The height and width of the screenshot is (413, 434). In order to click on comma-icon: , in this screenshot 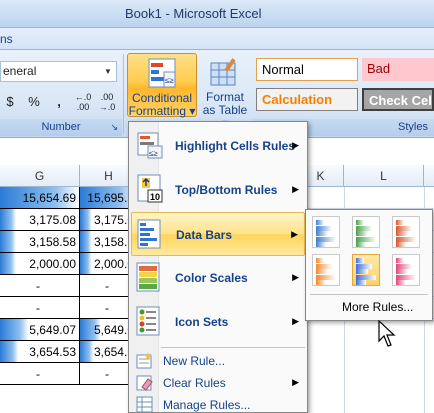, I will do `click(59, 101)`.